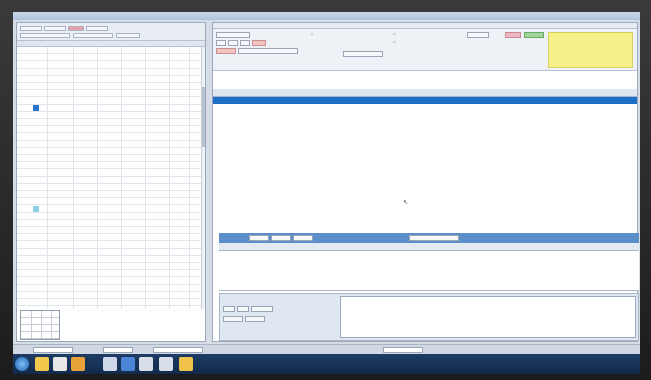 The image size is (651, 380). What do you see at coordinates (406, 202) in the screenshot?
I see `mouse-cursor-icon: ↖` at bounding box center [406, 202].